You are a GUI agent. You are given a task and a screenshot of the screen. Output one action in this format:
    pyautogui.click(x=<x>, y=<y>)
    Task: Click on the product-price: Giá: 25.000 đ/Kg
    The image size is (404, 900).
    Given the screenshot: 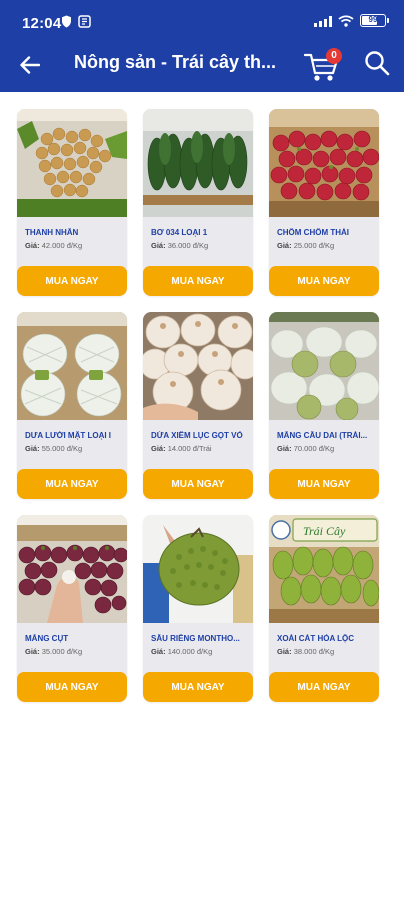 What is the action you would take?
    pyautogui.click(x=306, y=245)
    